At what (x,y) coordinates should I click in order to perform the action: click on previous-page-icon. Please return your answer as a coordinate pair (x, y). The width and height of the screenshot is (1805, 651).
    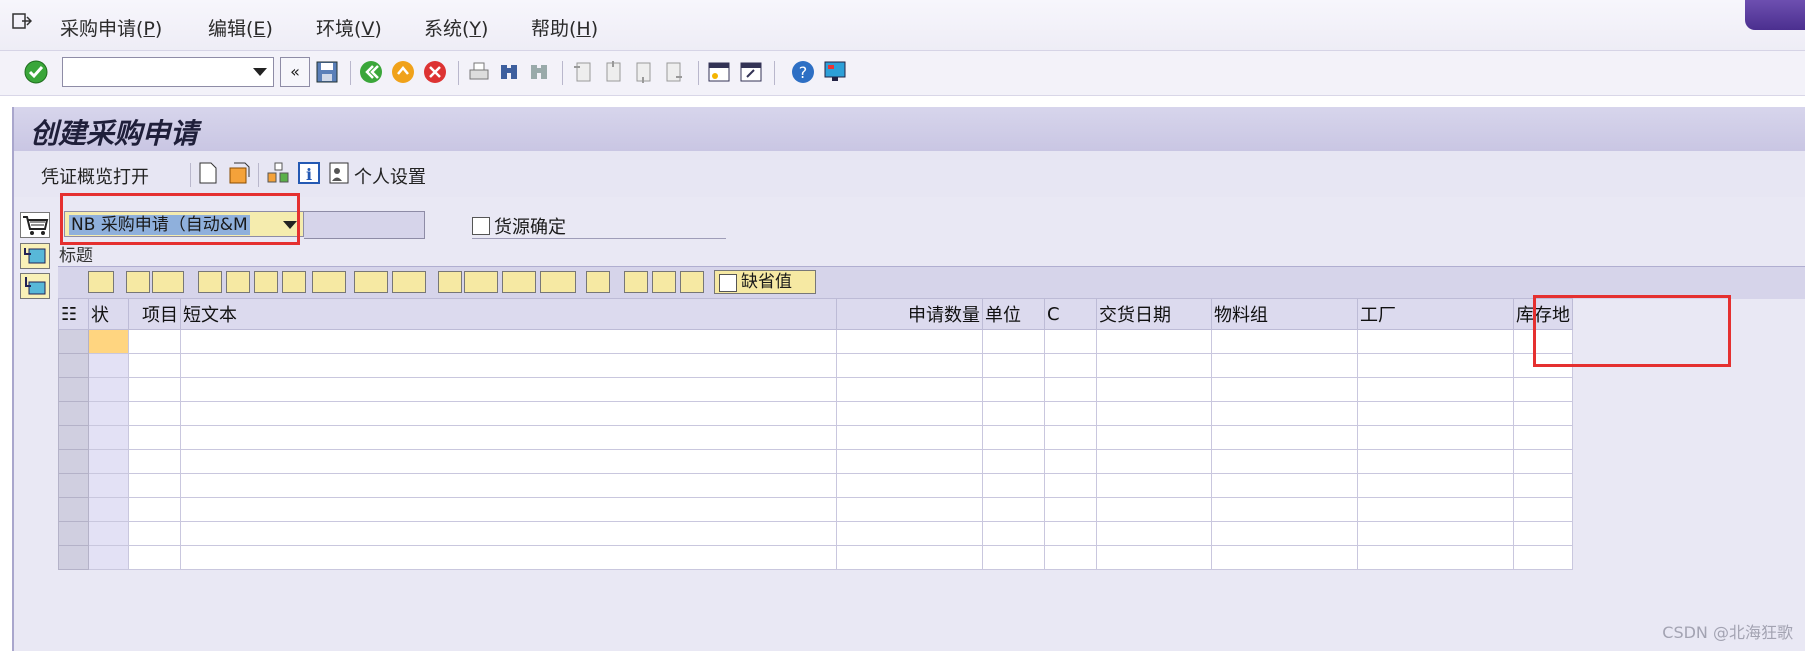
    Looking at the image, I should click on (613, 72).